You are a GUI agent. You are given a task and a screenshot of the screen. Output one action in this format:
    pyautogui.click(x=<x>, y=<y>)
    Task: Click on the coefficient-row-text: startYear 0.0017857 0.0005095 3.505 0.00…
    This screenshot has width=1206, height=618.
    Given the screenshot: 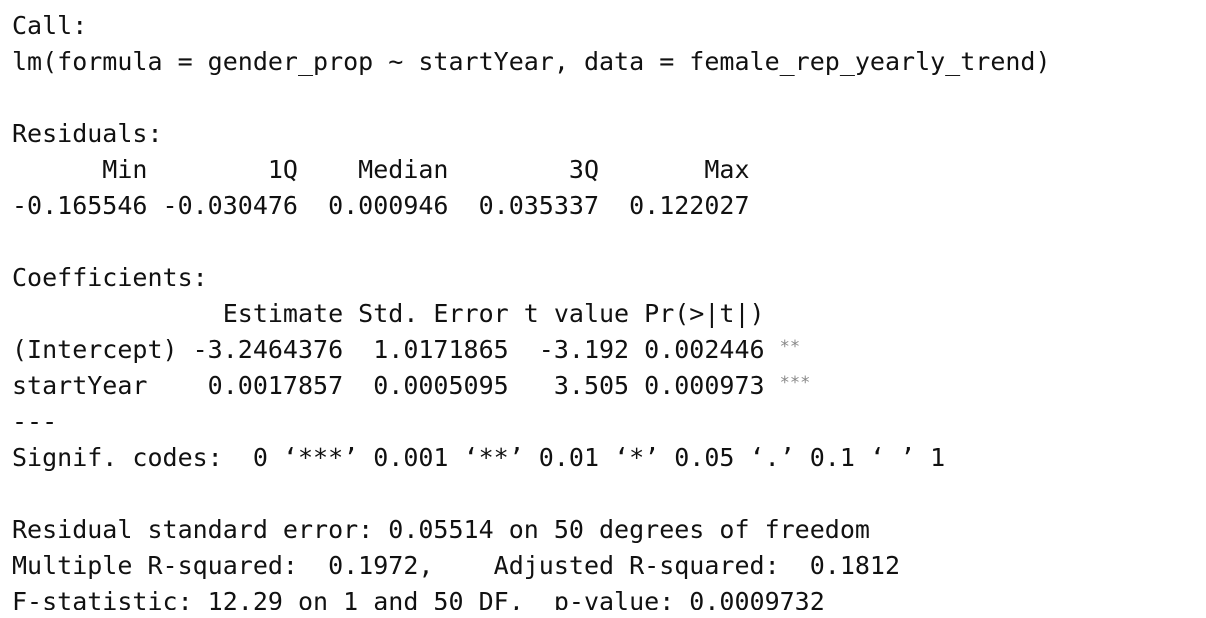 What is the action you would take?
    pyautogui.click(x=396, y=385)
    